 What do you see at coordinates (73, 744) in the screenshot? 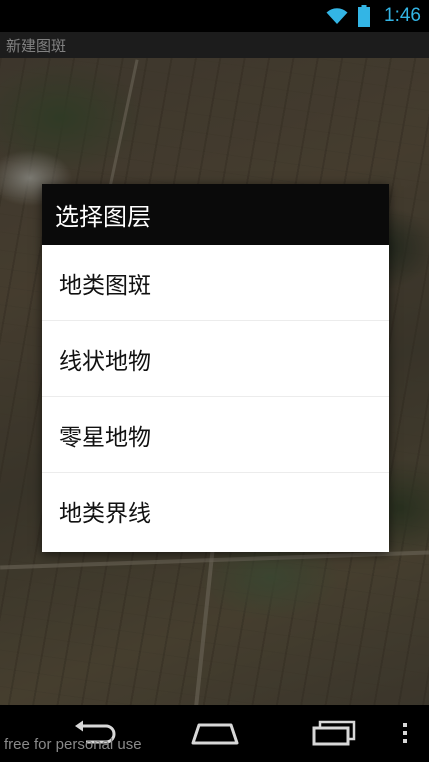
I see `watermark-text: free for personal use` at bounding box center [73, 744].